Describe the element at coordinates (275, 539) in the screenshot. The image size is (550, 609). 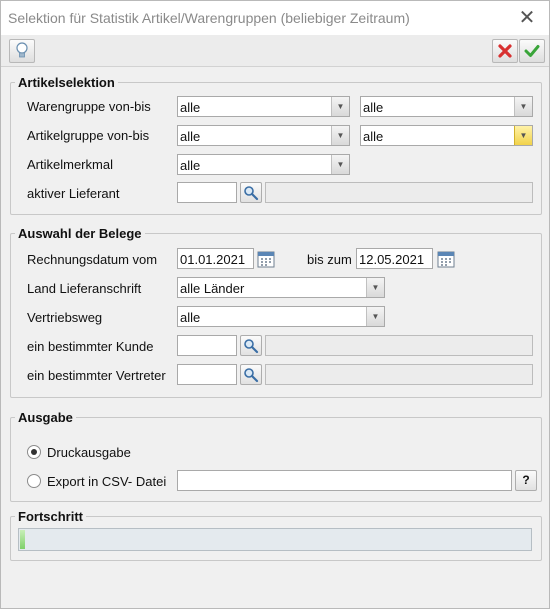
I see `progress-bar` at that location.